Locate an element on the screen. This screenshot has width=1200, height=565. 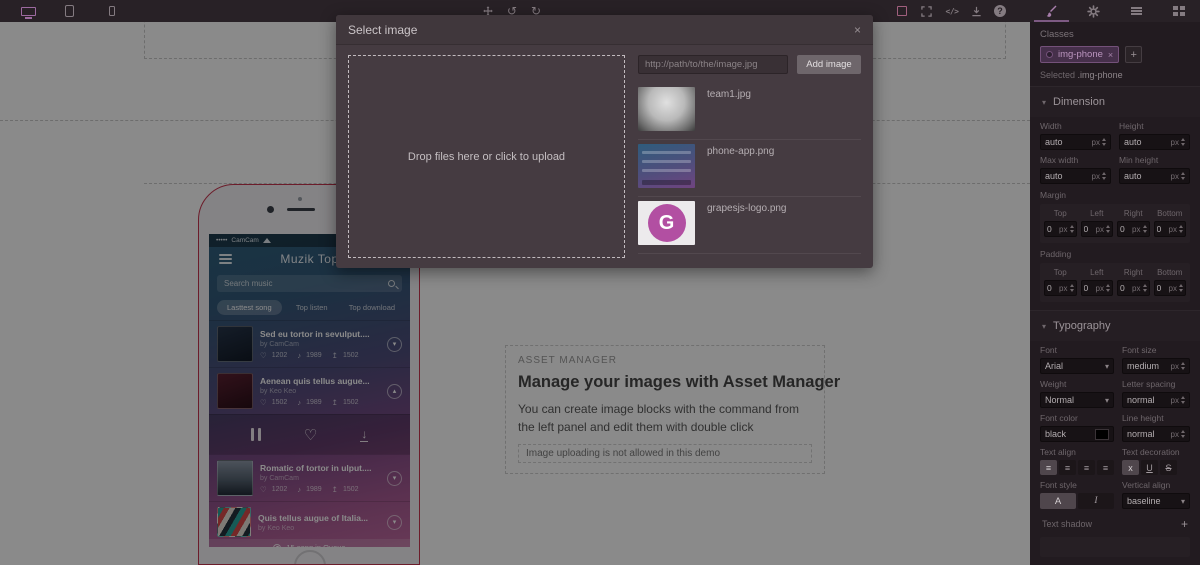
tab-open-blocks is located at coordinates (1179, 11).